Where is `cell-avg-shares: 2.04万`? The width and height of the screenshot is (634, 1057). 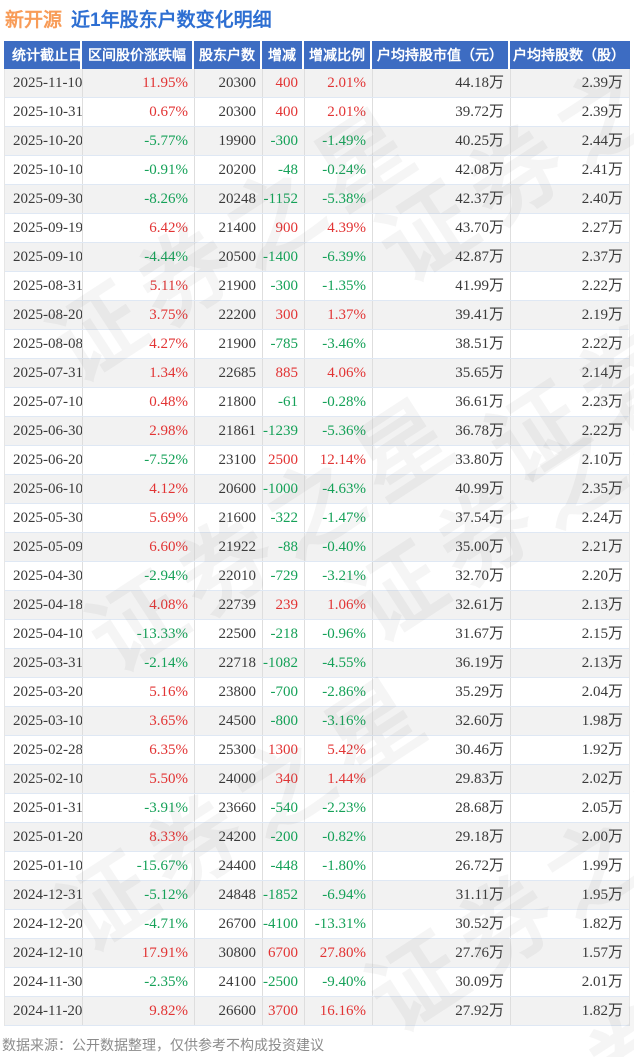 cell-avg-shares: 2.04万 is located at coordinates (602, 692).